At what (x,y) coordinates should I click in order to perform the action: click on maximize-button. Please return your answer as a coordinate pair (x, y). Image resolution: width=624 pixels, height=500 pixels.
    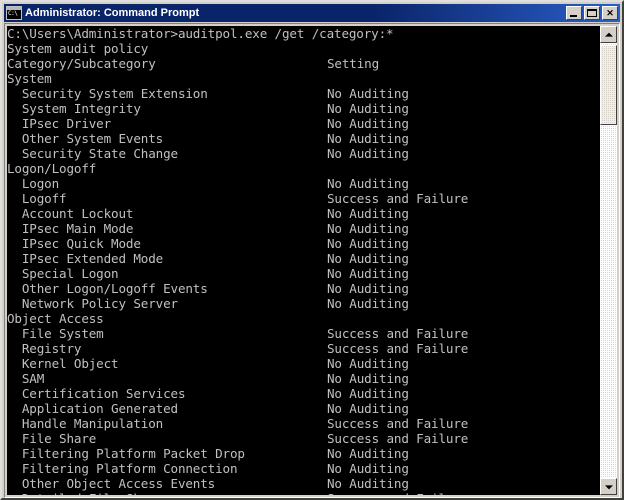
    Looking at the image, I should click on (592, 13).